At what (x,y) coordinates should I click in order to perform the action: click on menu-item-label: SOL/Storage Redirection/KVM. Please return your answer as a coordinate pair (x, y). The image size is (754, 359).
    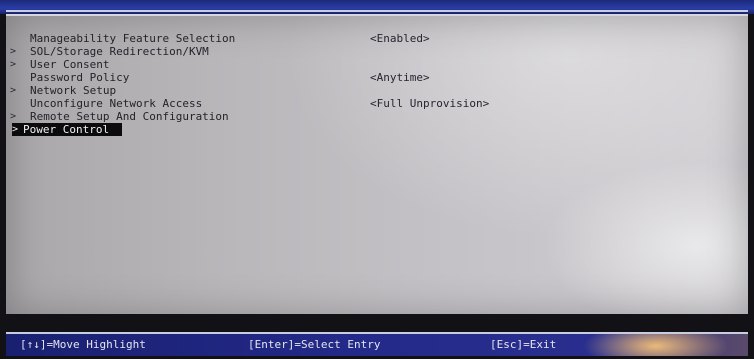
    Looking at the image, I should click on (119, 51).